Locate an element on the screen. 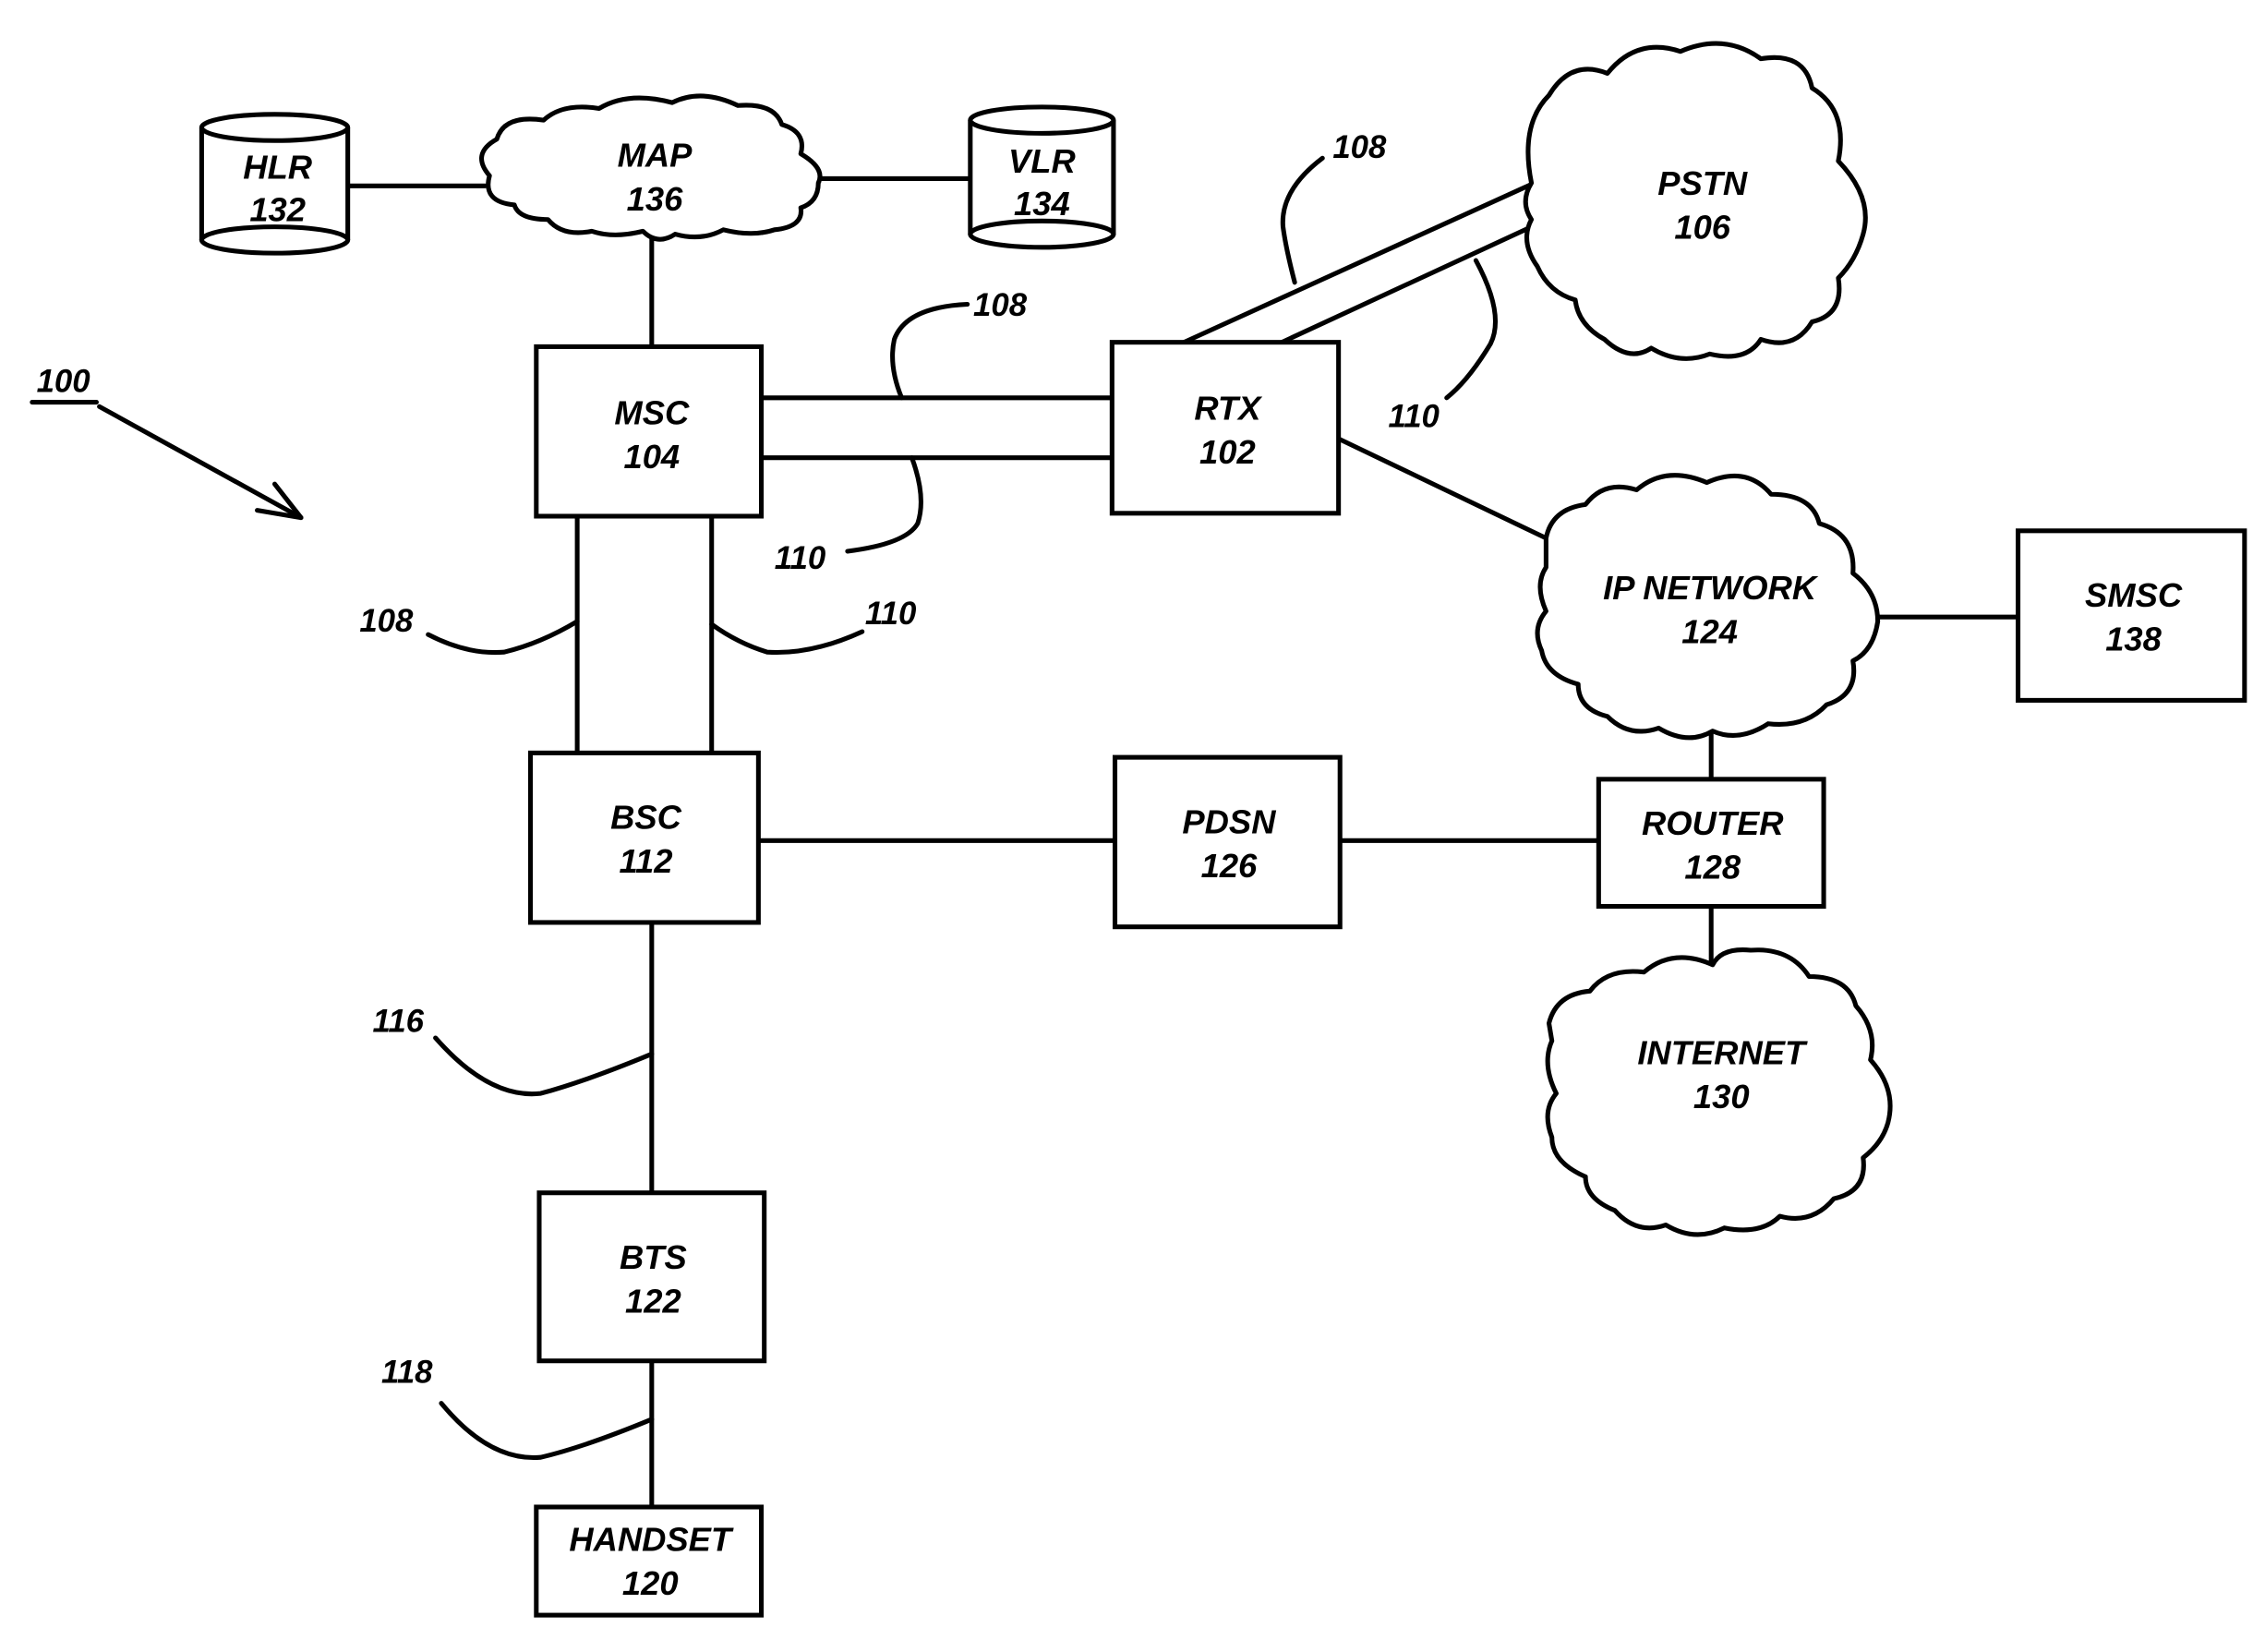  node-router: ROUTER 128 is located at coordinates (1711, 843).